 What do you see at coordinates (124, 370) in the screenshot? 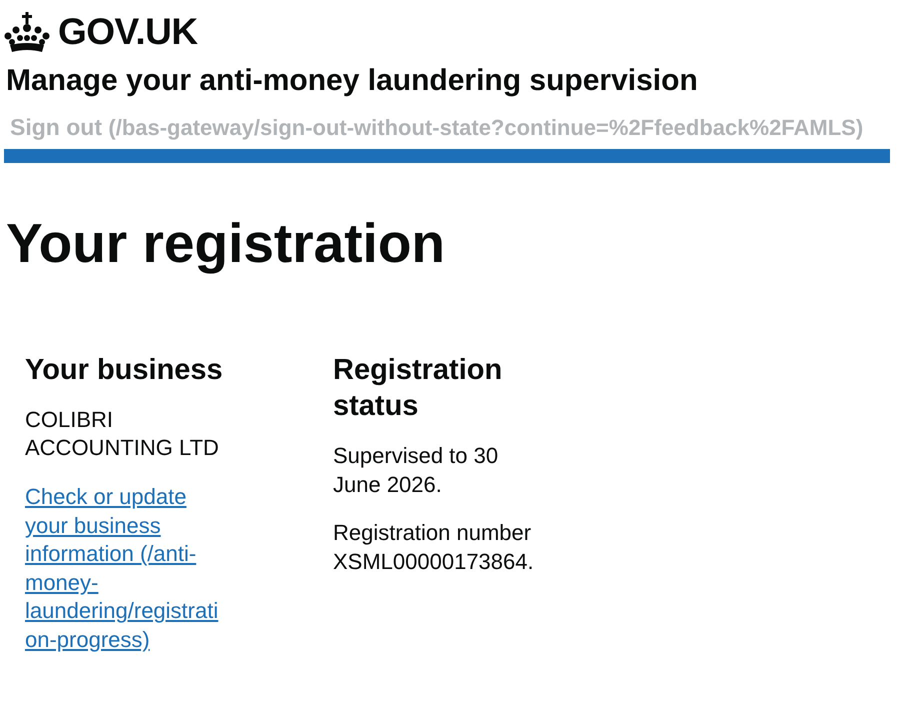
I see `section-heading: Your business` at bounding box center [124, 370].